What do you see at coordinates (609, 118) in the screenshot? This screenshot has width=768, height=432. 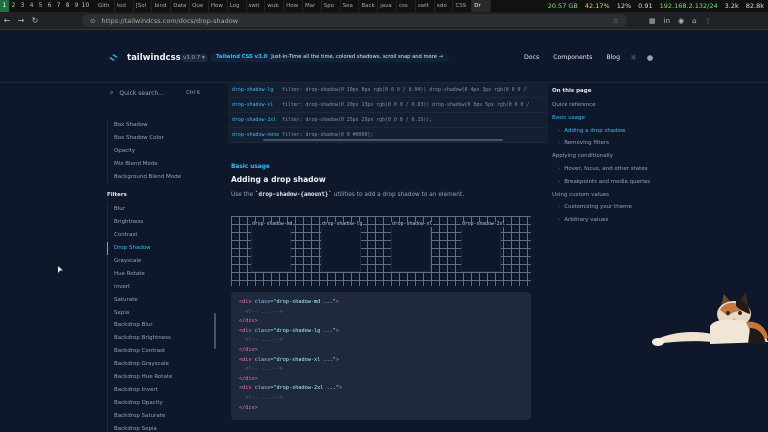 I see `toc-link: Basic usage` at bounding box center [609, 118].